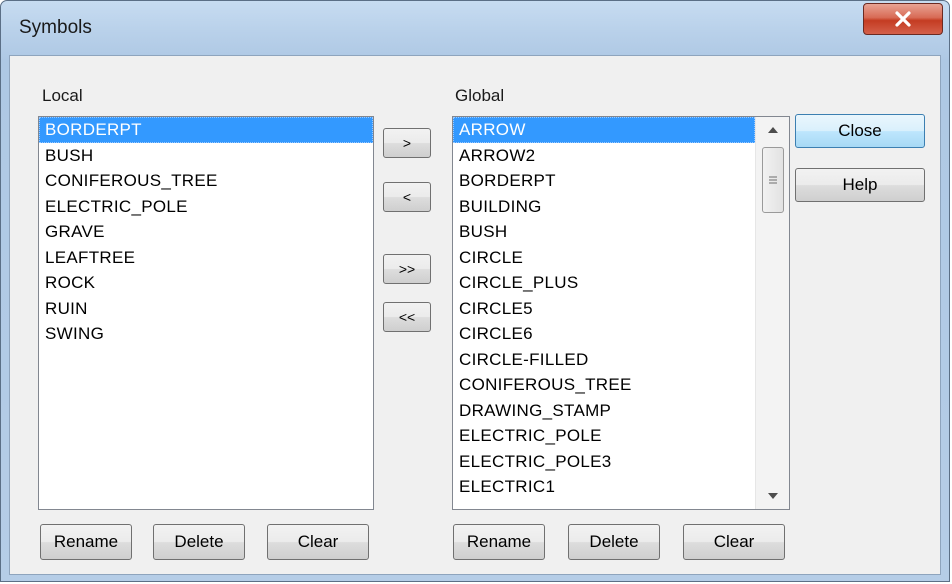 The image size is (952, 584). I want to click on global-clear-button: Clear, so click(734, 542).